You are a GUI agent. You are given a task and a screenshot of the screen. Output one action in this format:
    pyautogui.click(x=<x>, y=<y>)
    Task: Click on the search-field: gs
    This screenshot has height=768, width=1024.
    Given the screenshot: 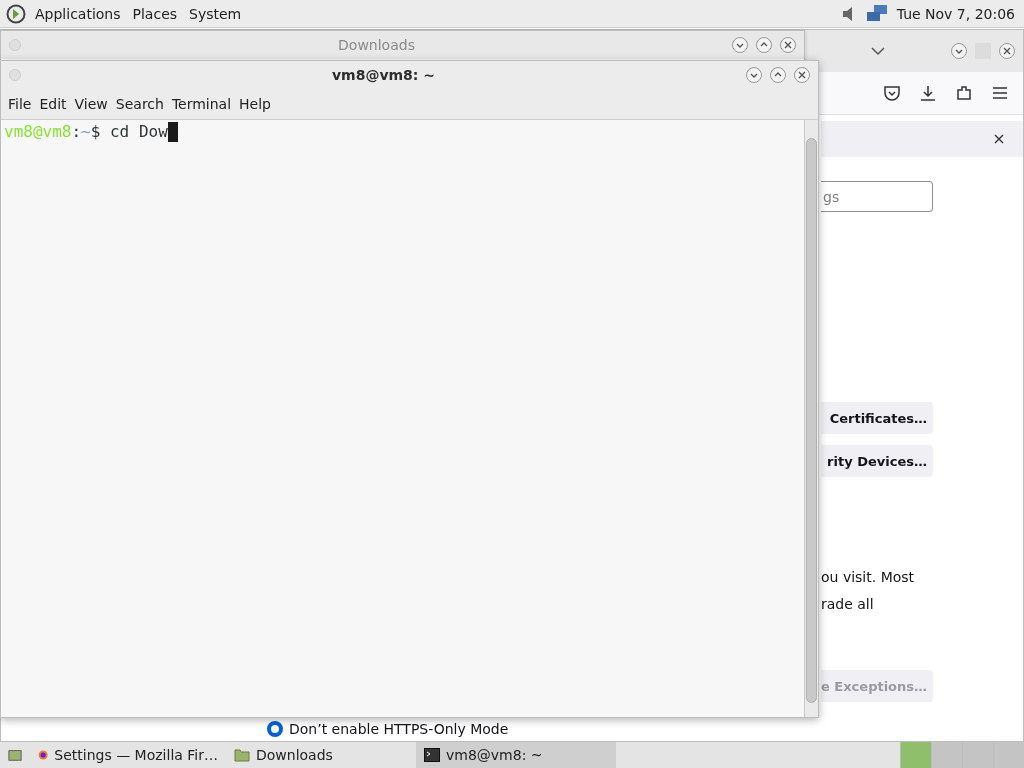 What is the action you would take?
    pyautogui.click(x=877, y=196)
    